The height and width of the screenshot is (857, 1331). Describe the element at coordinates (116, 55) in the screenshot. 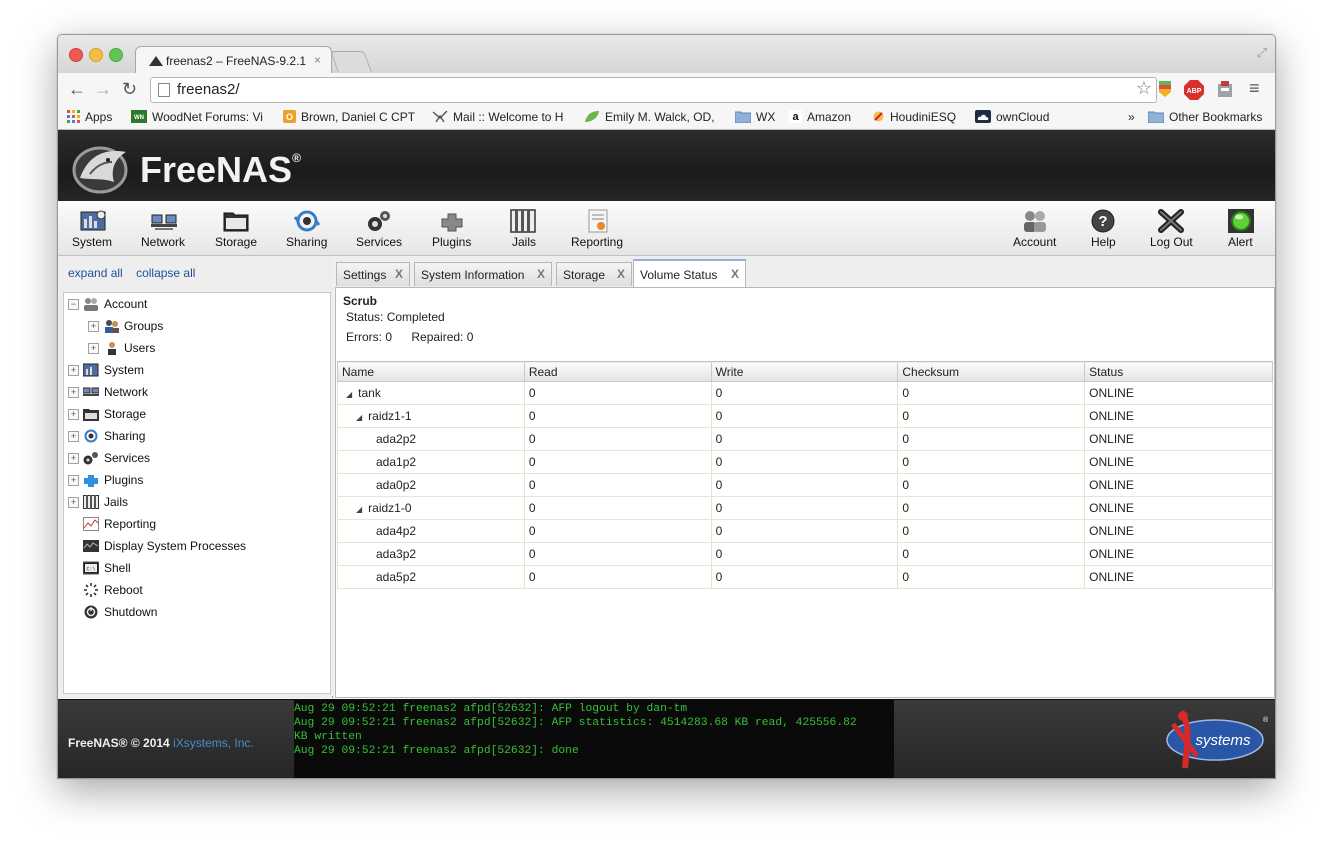

I see `zoom-window-button` at that location.